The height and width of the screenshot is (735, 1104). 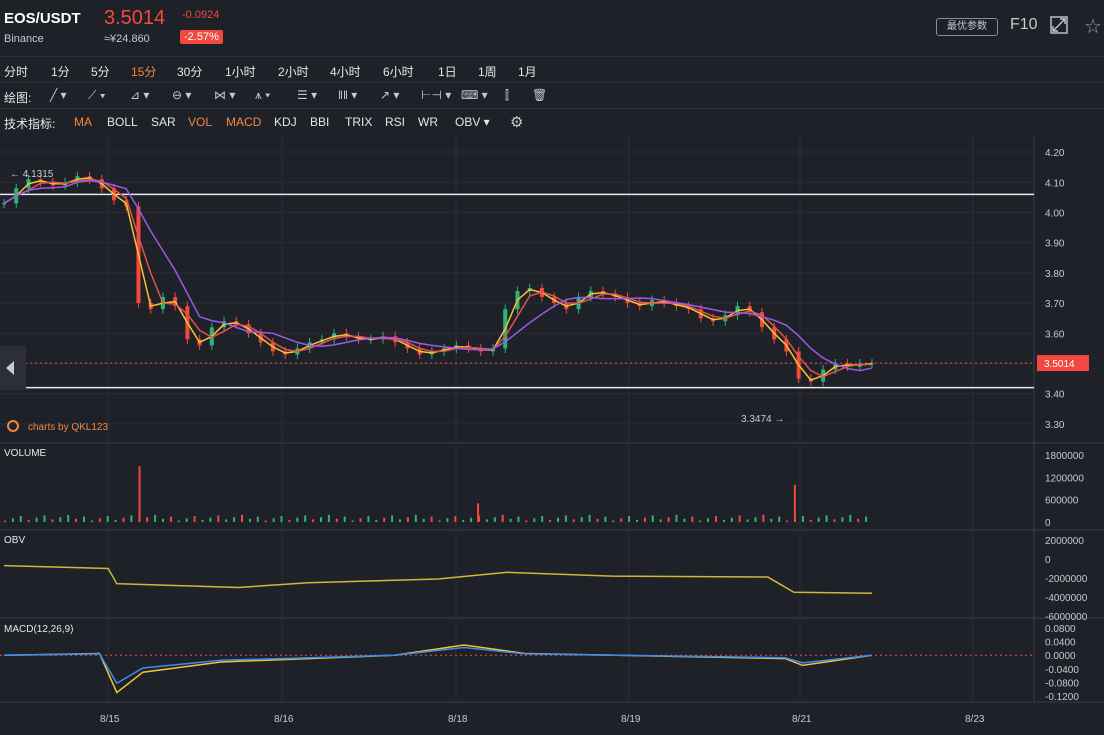 I want to click on date-tick-label: 8/23, so click(x=975, y=719).